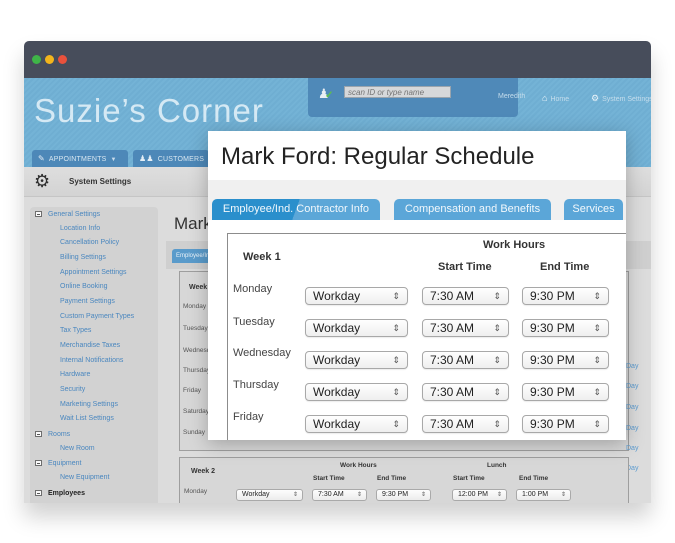 This screenshot has height=543, width=675. Describe the element at coordinates (87, 301) in the screenshot. I see `sidebar-item-payment-settings: Payment Settings` at that location.